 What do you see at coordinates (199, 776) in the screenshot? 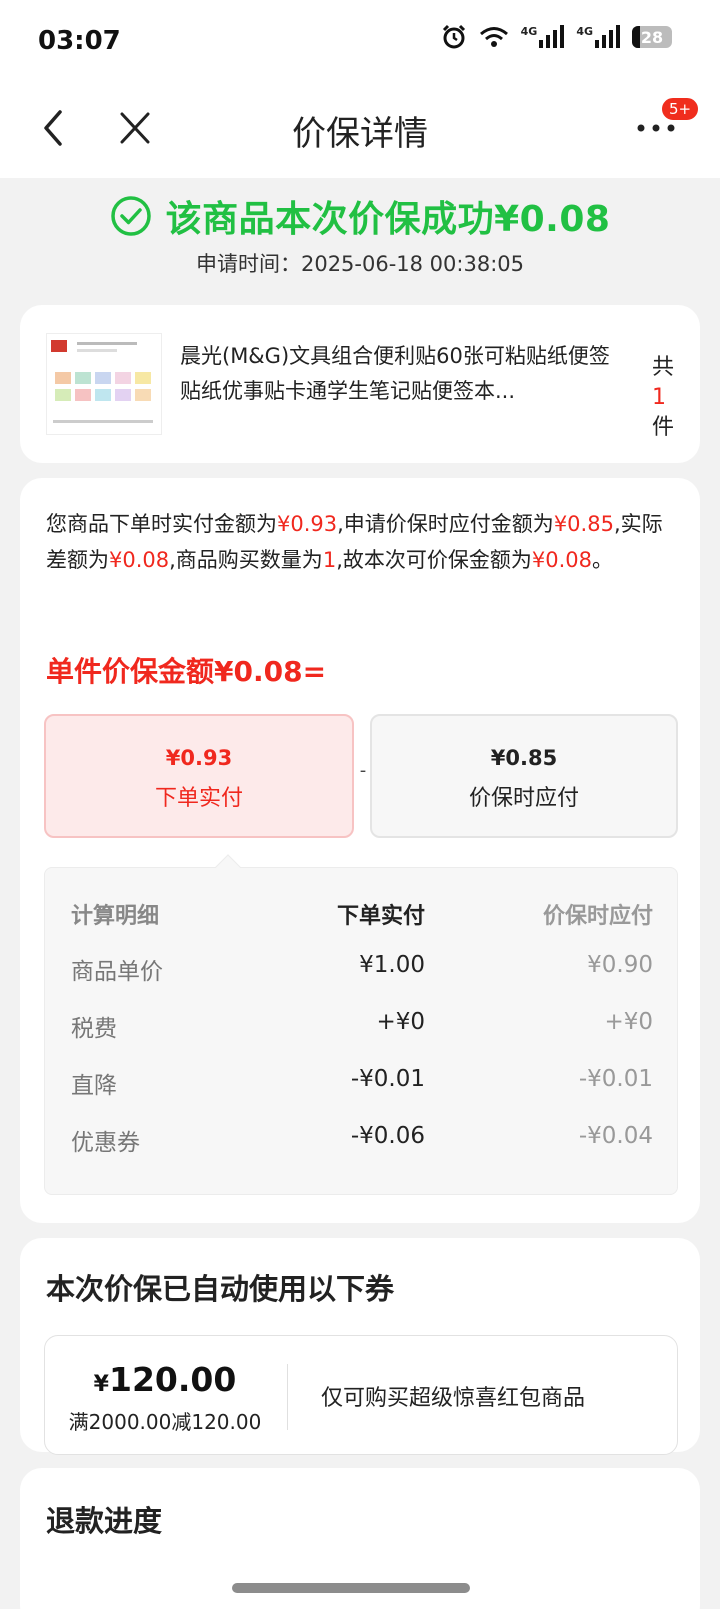
I see `order-paid-box: ¥0.93 下单实付` at bounding box center [199, 776].